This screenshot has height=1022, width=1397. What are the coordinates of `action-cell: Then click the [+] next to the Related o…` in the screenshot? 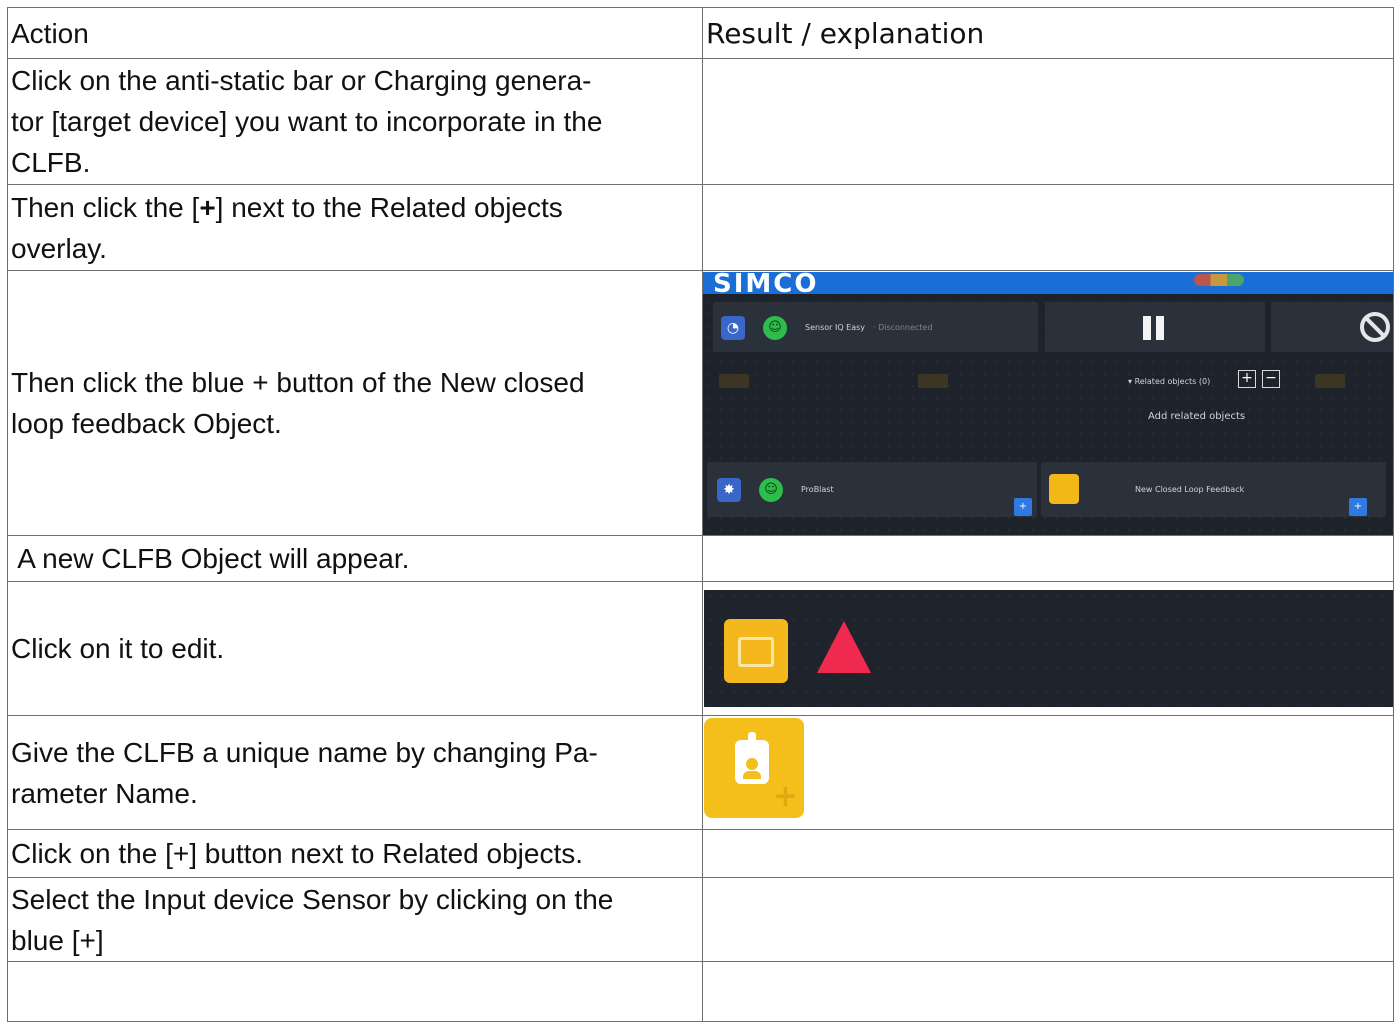 It's located at (355, 227).